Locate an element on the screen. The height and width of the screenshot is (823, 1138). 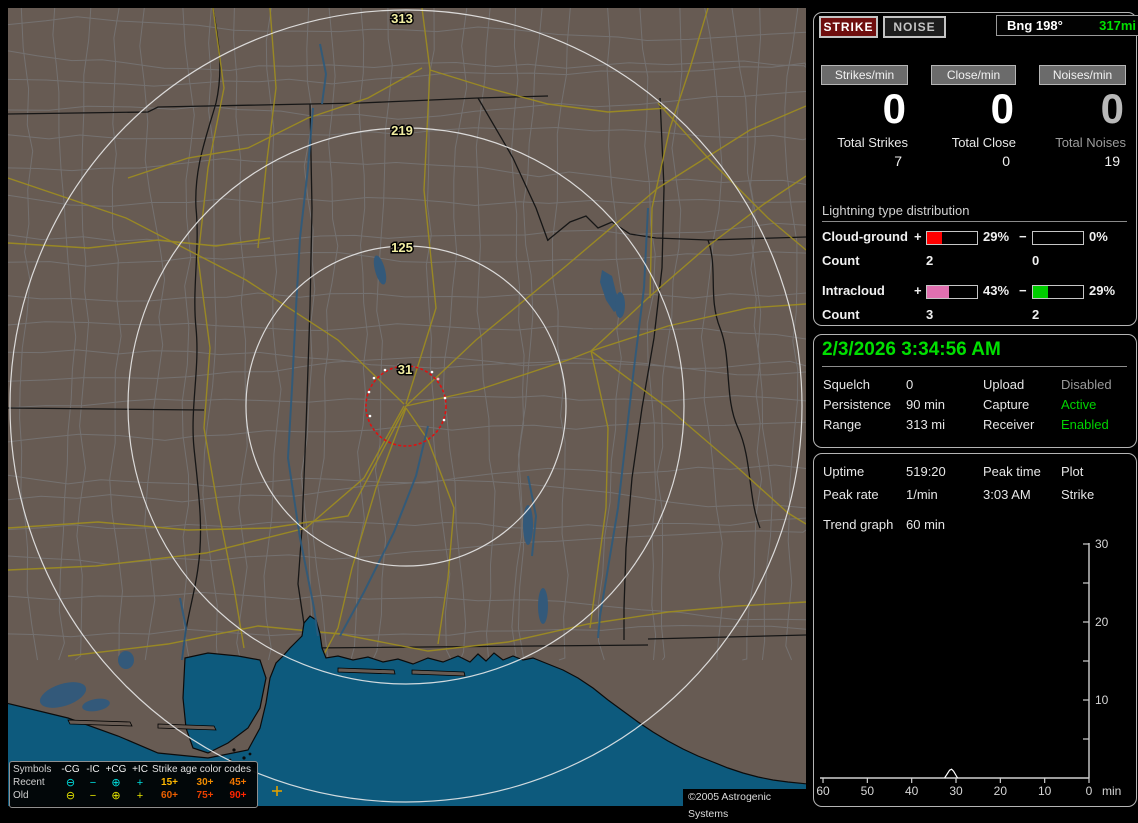
squelch-value: 0 is located at coordinates (910, 384).